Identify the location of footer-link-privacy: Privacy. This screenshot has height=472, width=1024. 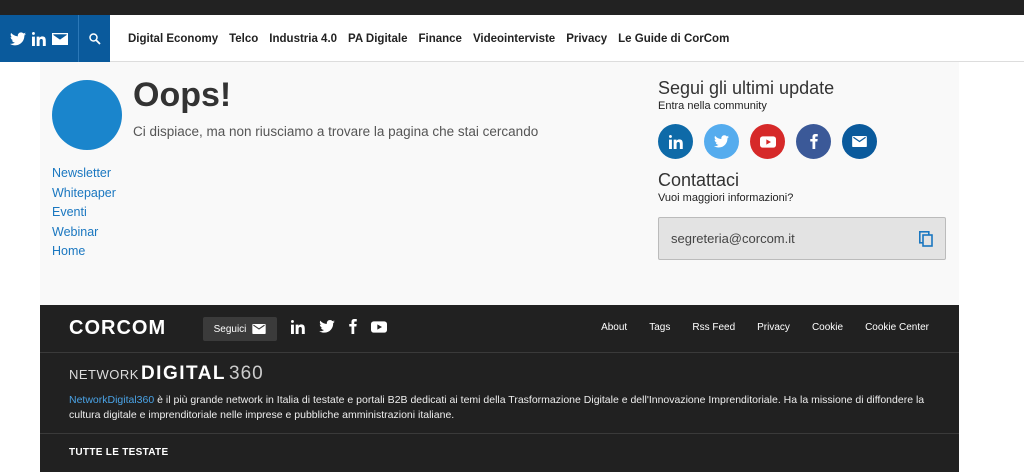
(773, 327).